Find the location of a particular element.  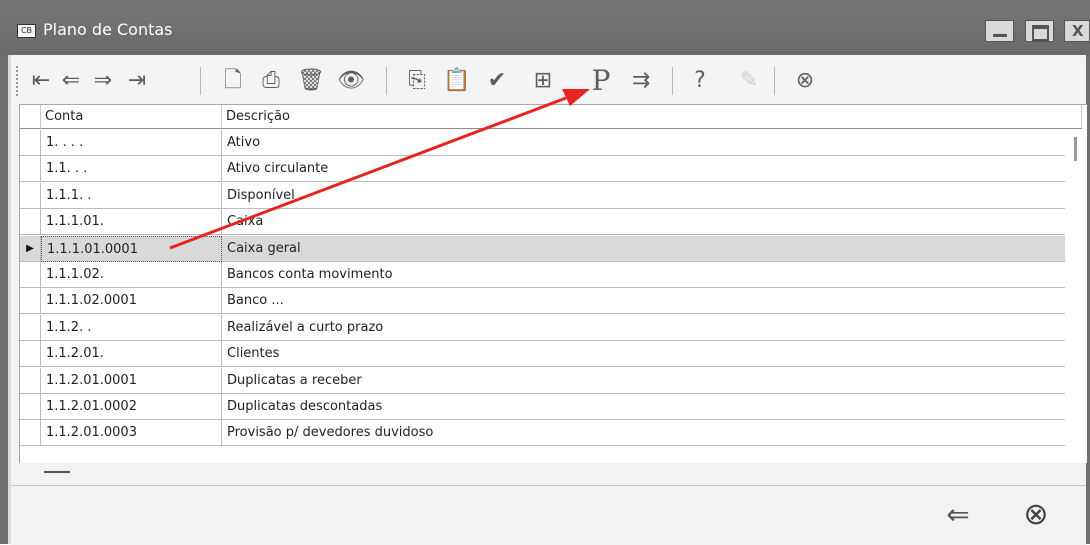

table-row: 1.1.2.01.0001 Duplicatas a receber is located at coordinates (542, 380).